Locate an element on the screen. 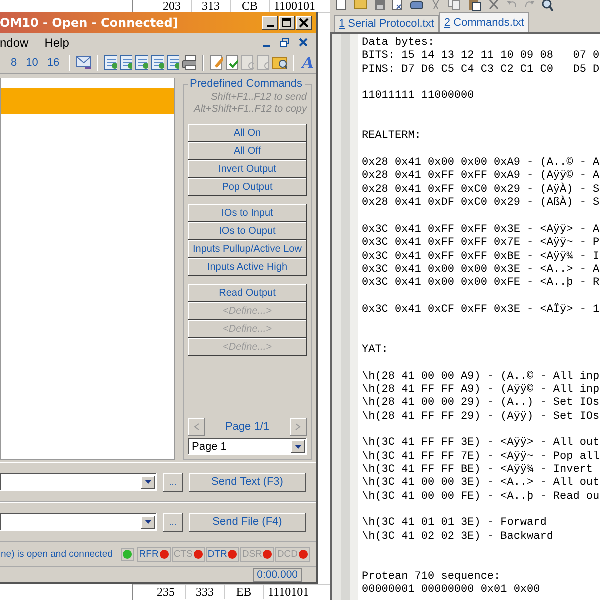 Image resolution: width=600 pixels, height=600 pixels. folder-search-icon is located at coordinates (279, 62).